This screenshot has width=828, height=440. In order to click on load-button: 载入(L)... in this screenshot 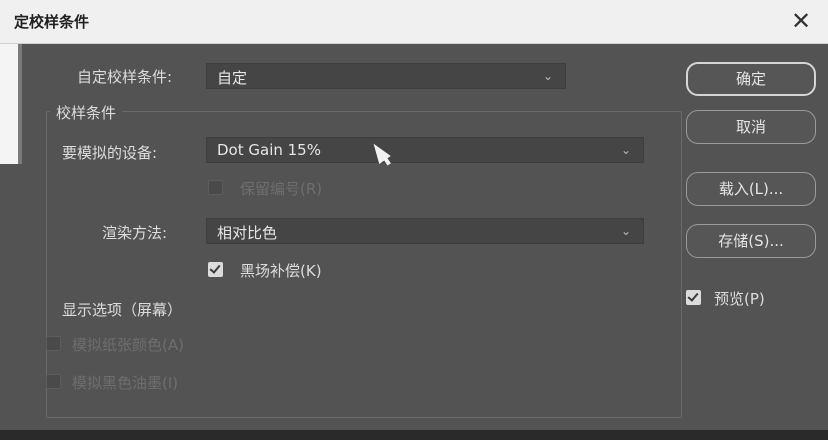, I will do `click(751, 189)`.